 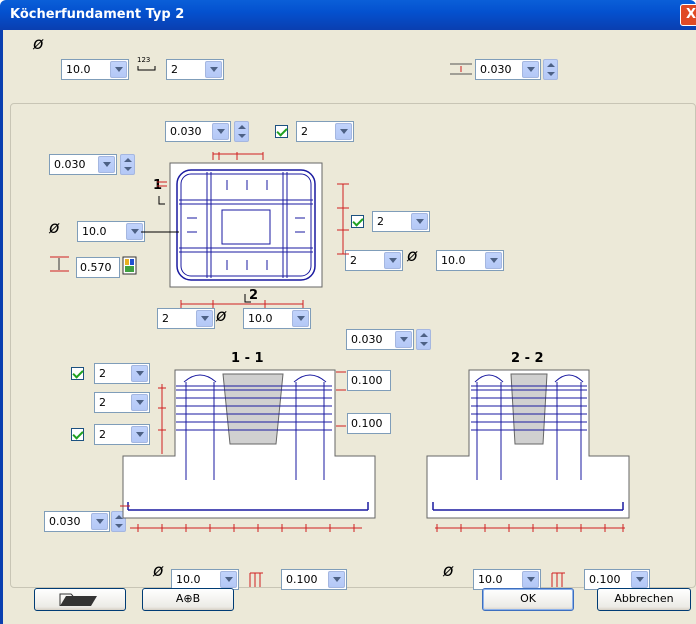 I want to click on section11-cover-spinner, so click(x=423, y=339).